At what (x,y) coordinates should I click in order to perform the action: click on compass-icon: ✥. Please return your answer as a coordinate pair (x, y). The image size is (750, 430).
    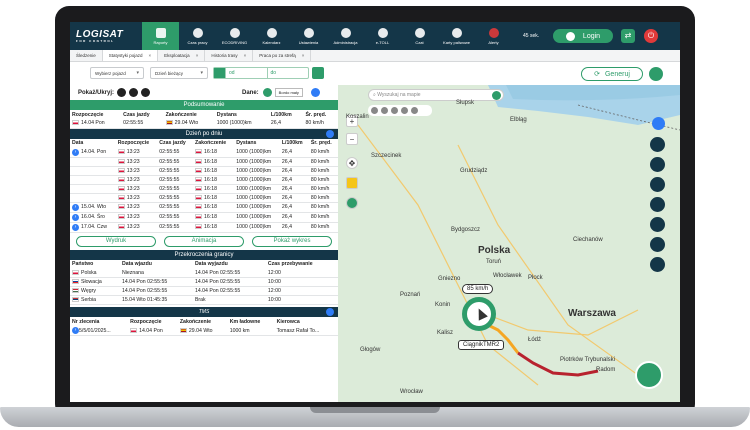
    Looking at the image, I should click on (352, 163).